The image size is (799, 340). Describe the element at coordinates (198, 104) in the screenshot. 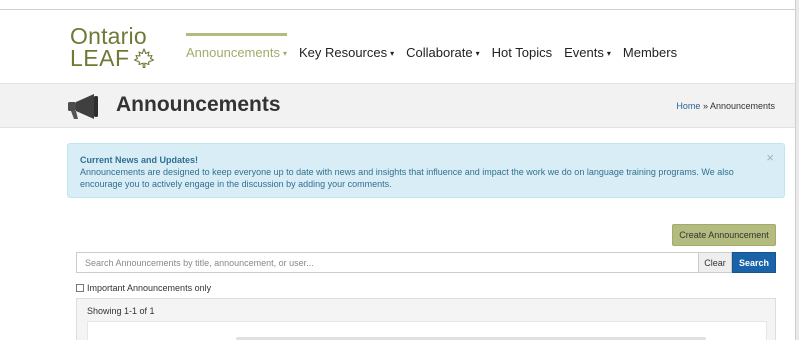

I see `page-title: Announcements` at that location.